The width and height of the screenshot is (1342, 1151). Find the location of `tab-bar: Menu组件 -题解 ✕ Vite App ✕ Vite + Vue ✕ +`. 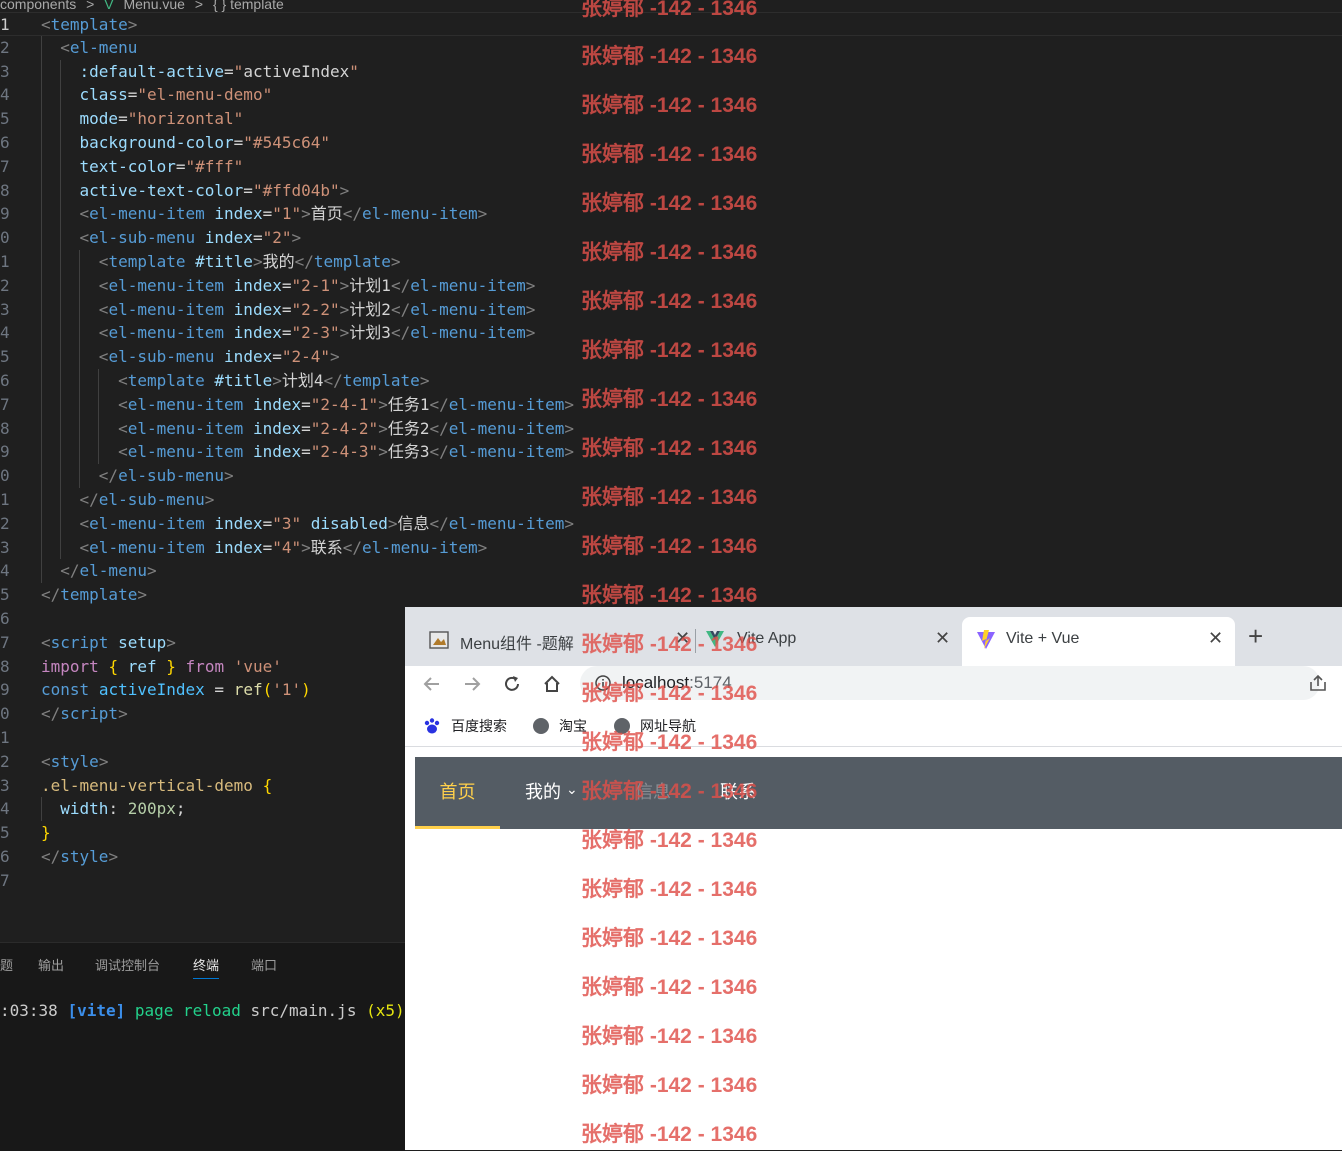

tab-bar: Menu组件 -题解 ✕ Vite App ✕ Vite + Vue ✕ + is located at coordinates (873, 636).